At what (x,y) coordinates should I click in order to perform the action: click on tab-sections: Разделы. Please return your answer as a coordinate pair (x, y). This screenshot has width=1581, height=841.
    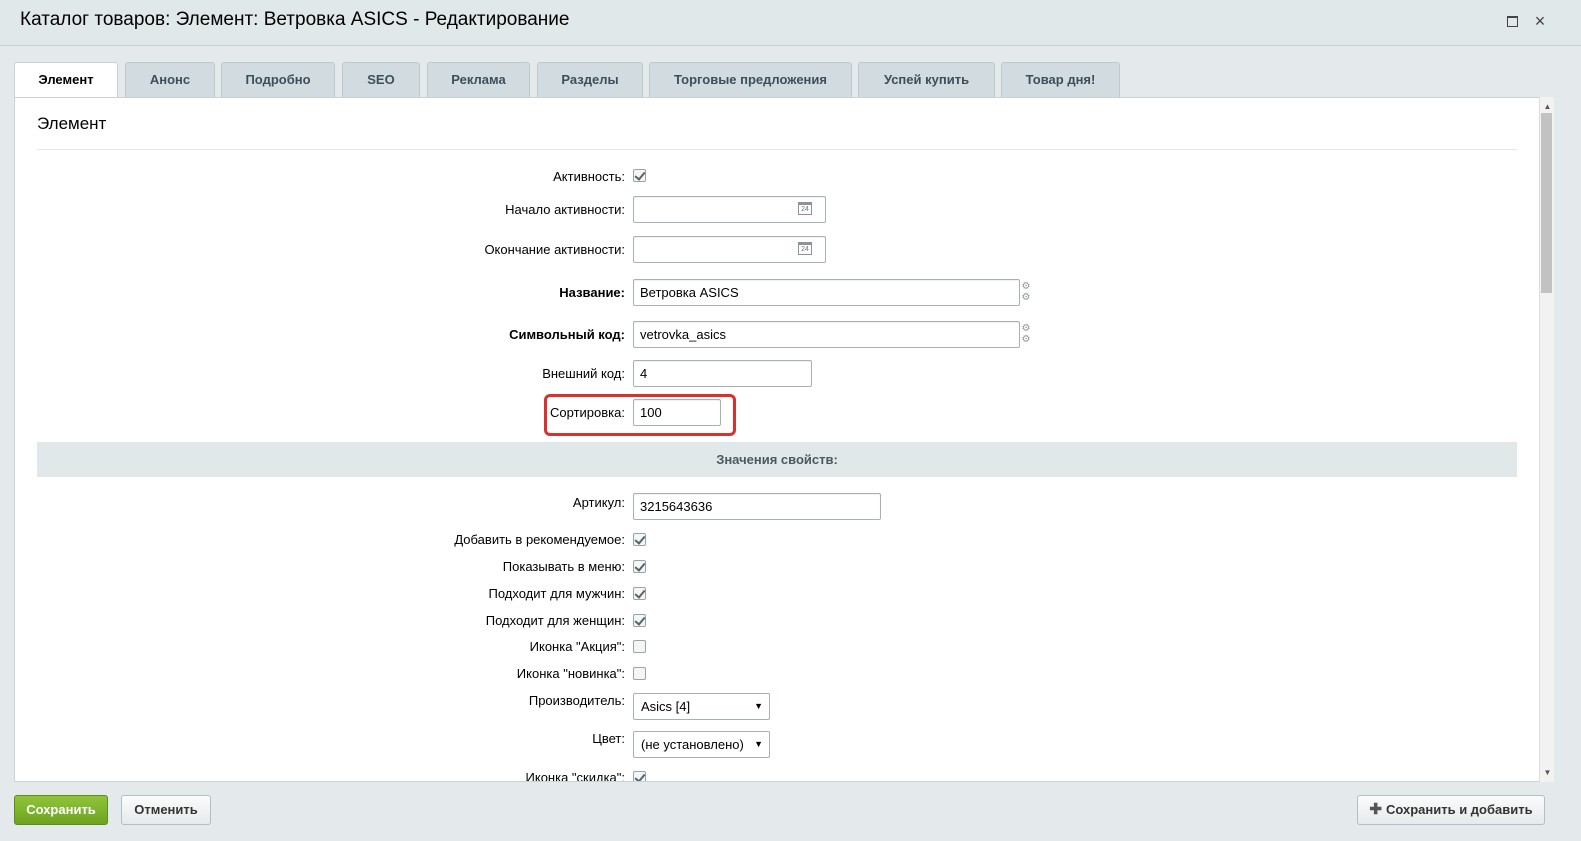
    Looking at the image, I should click on (590, 80).